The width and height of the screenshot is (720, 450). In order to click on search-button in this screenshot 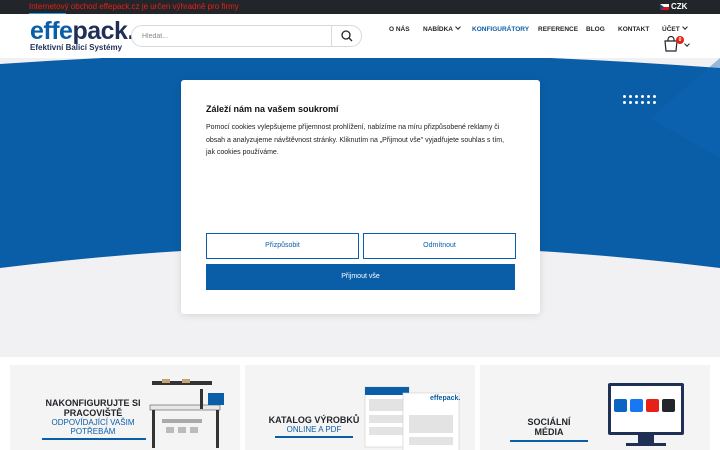, I will do `click(347, 36)`.